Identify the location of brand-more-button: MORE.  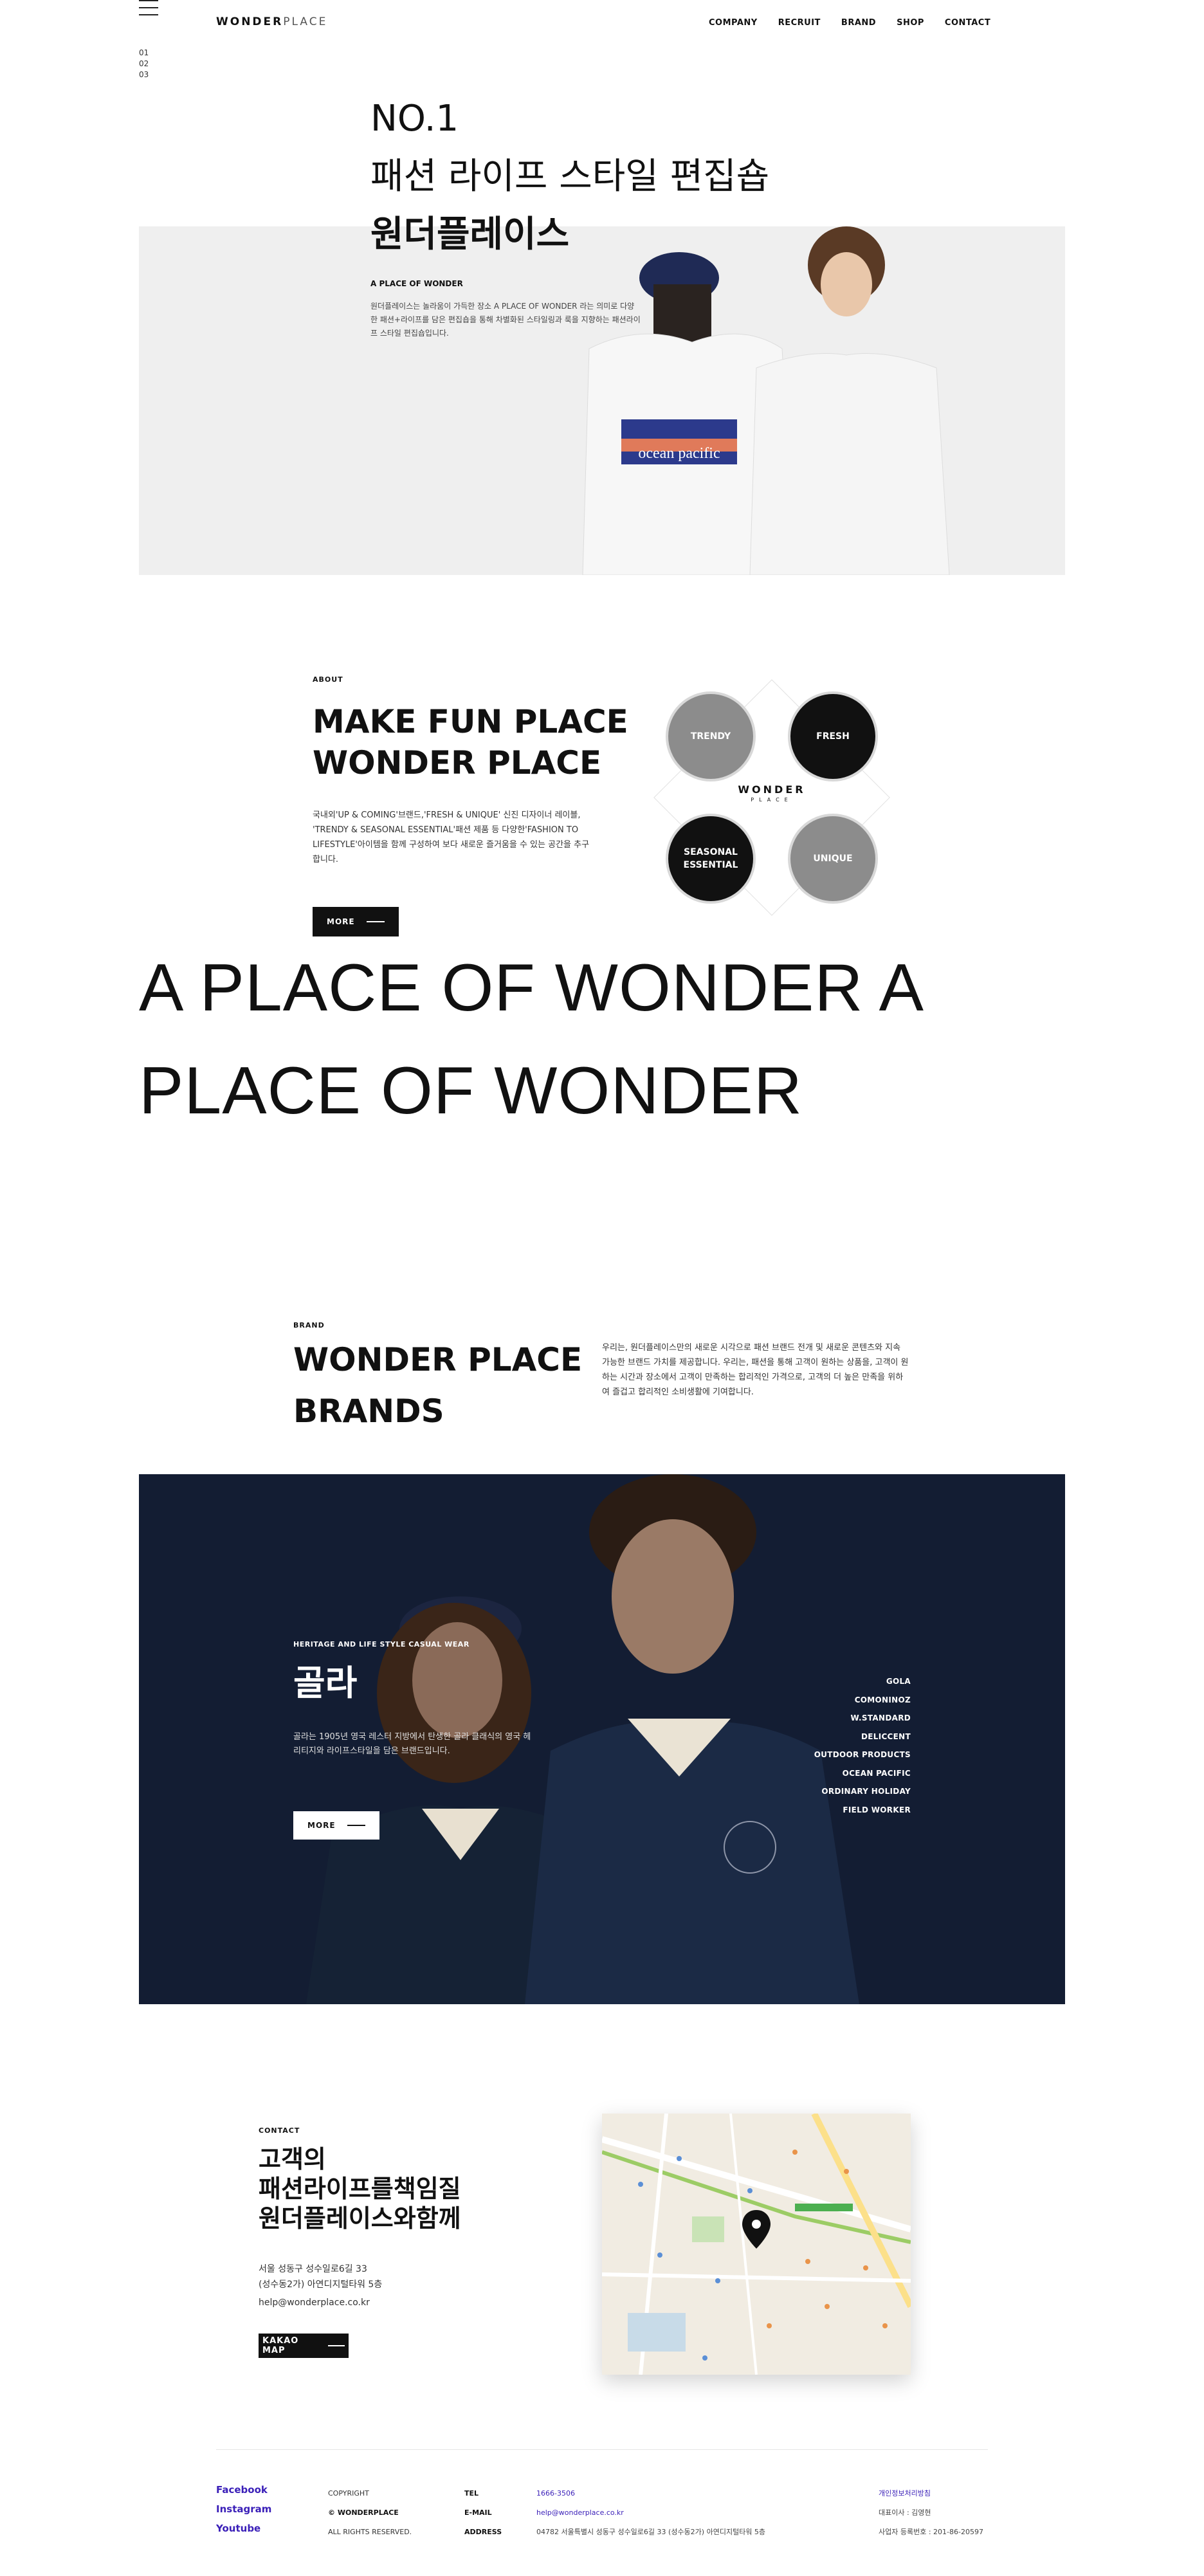
(336, 1825).